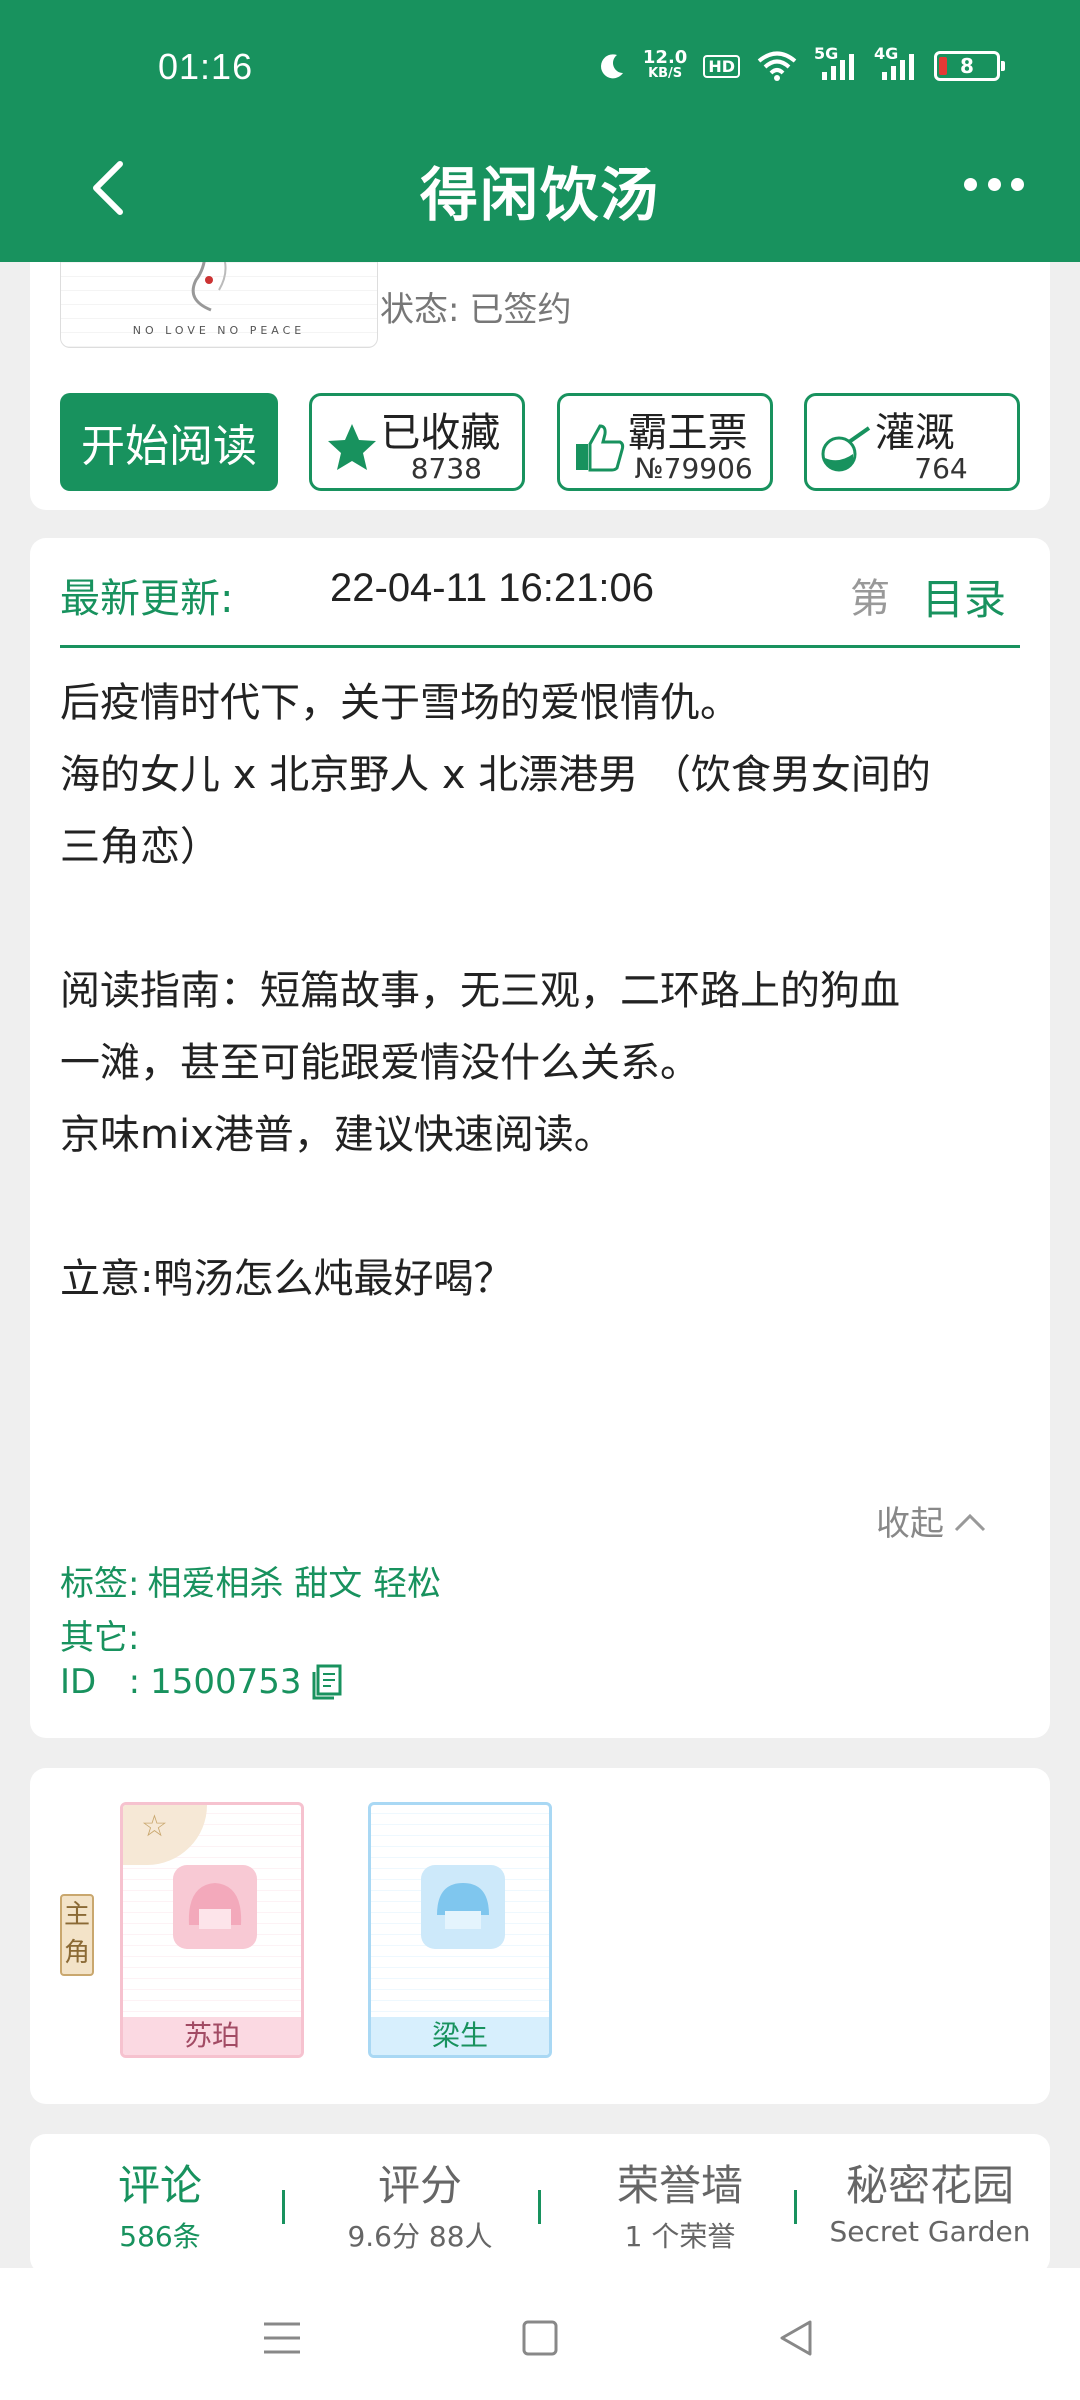  What do you see at coordinates (420, 2203) in the screenshot?
I see `tab-rating: 评分 9.6分 88人` at bounding box center [420, 2203].